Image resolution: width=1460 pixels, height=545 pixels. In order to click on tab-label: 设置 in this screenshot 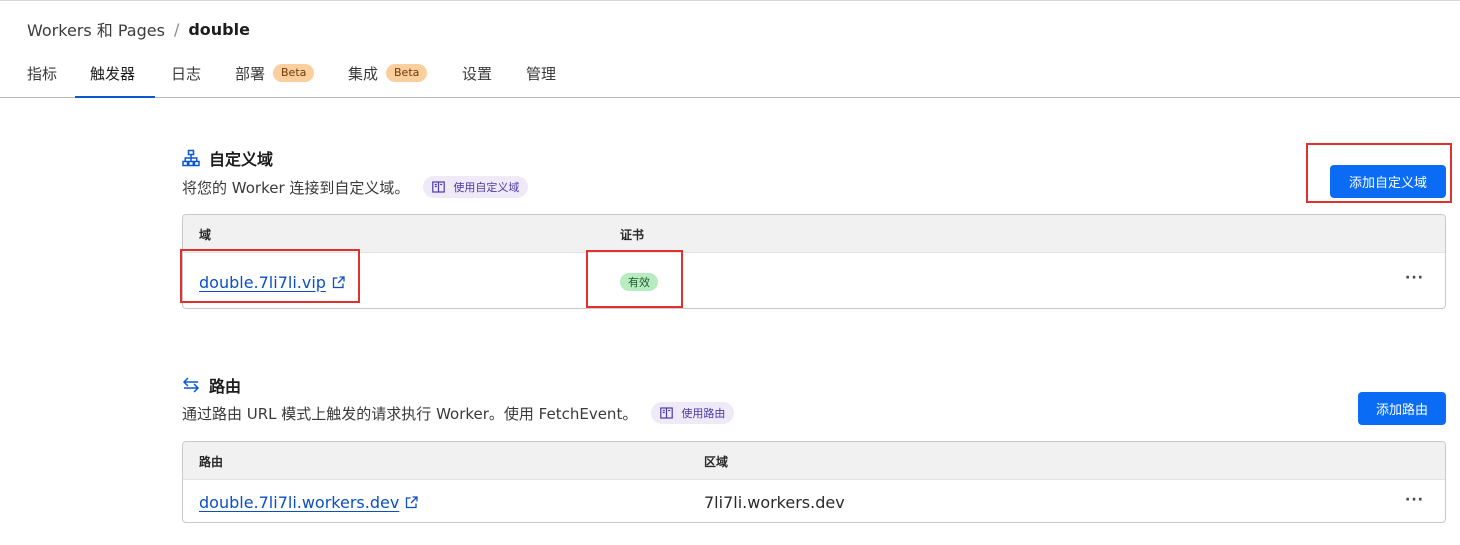, I will do `click(477, 74)`.